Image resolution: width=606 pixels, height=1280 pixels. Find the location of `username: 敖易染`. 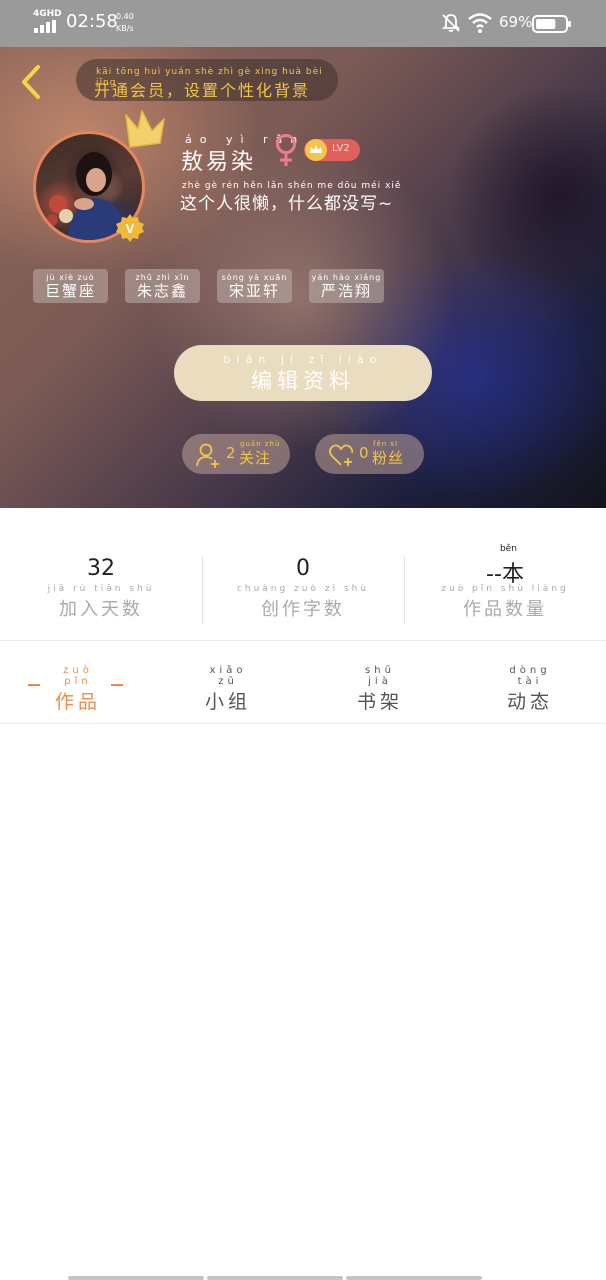

username: 敖易染 is located at coordinates (219, 162).